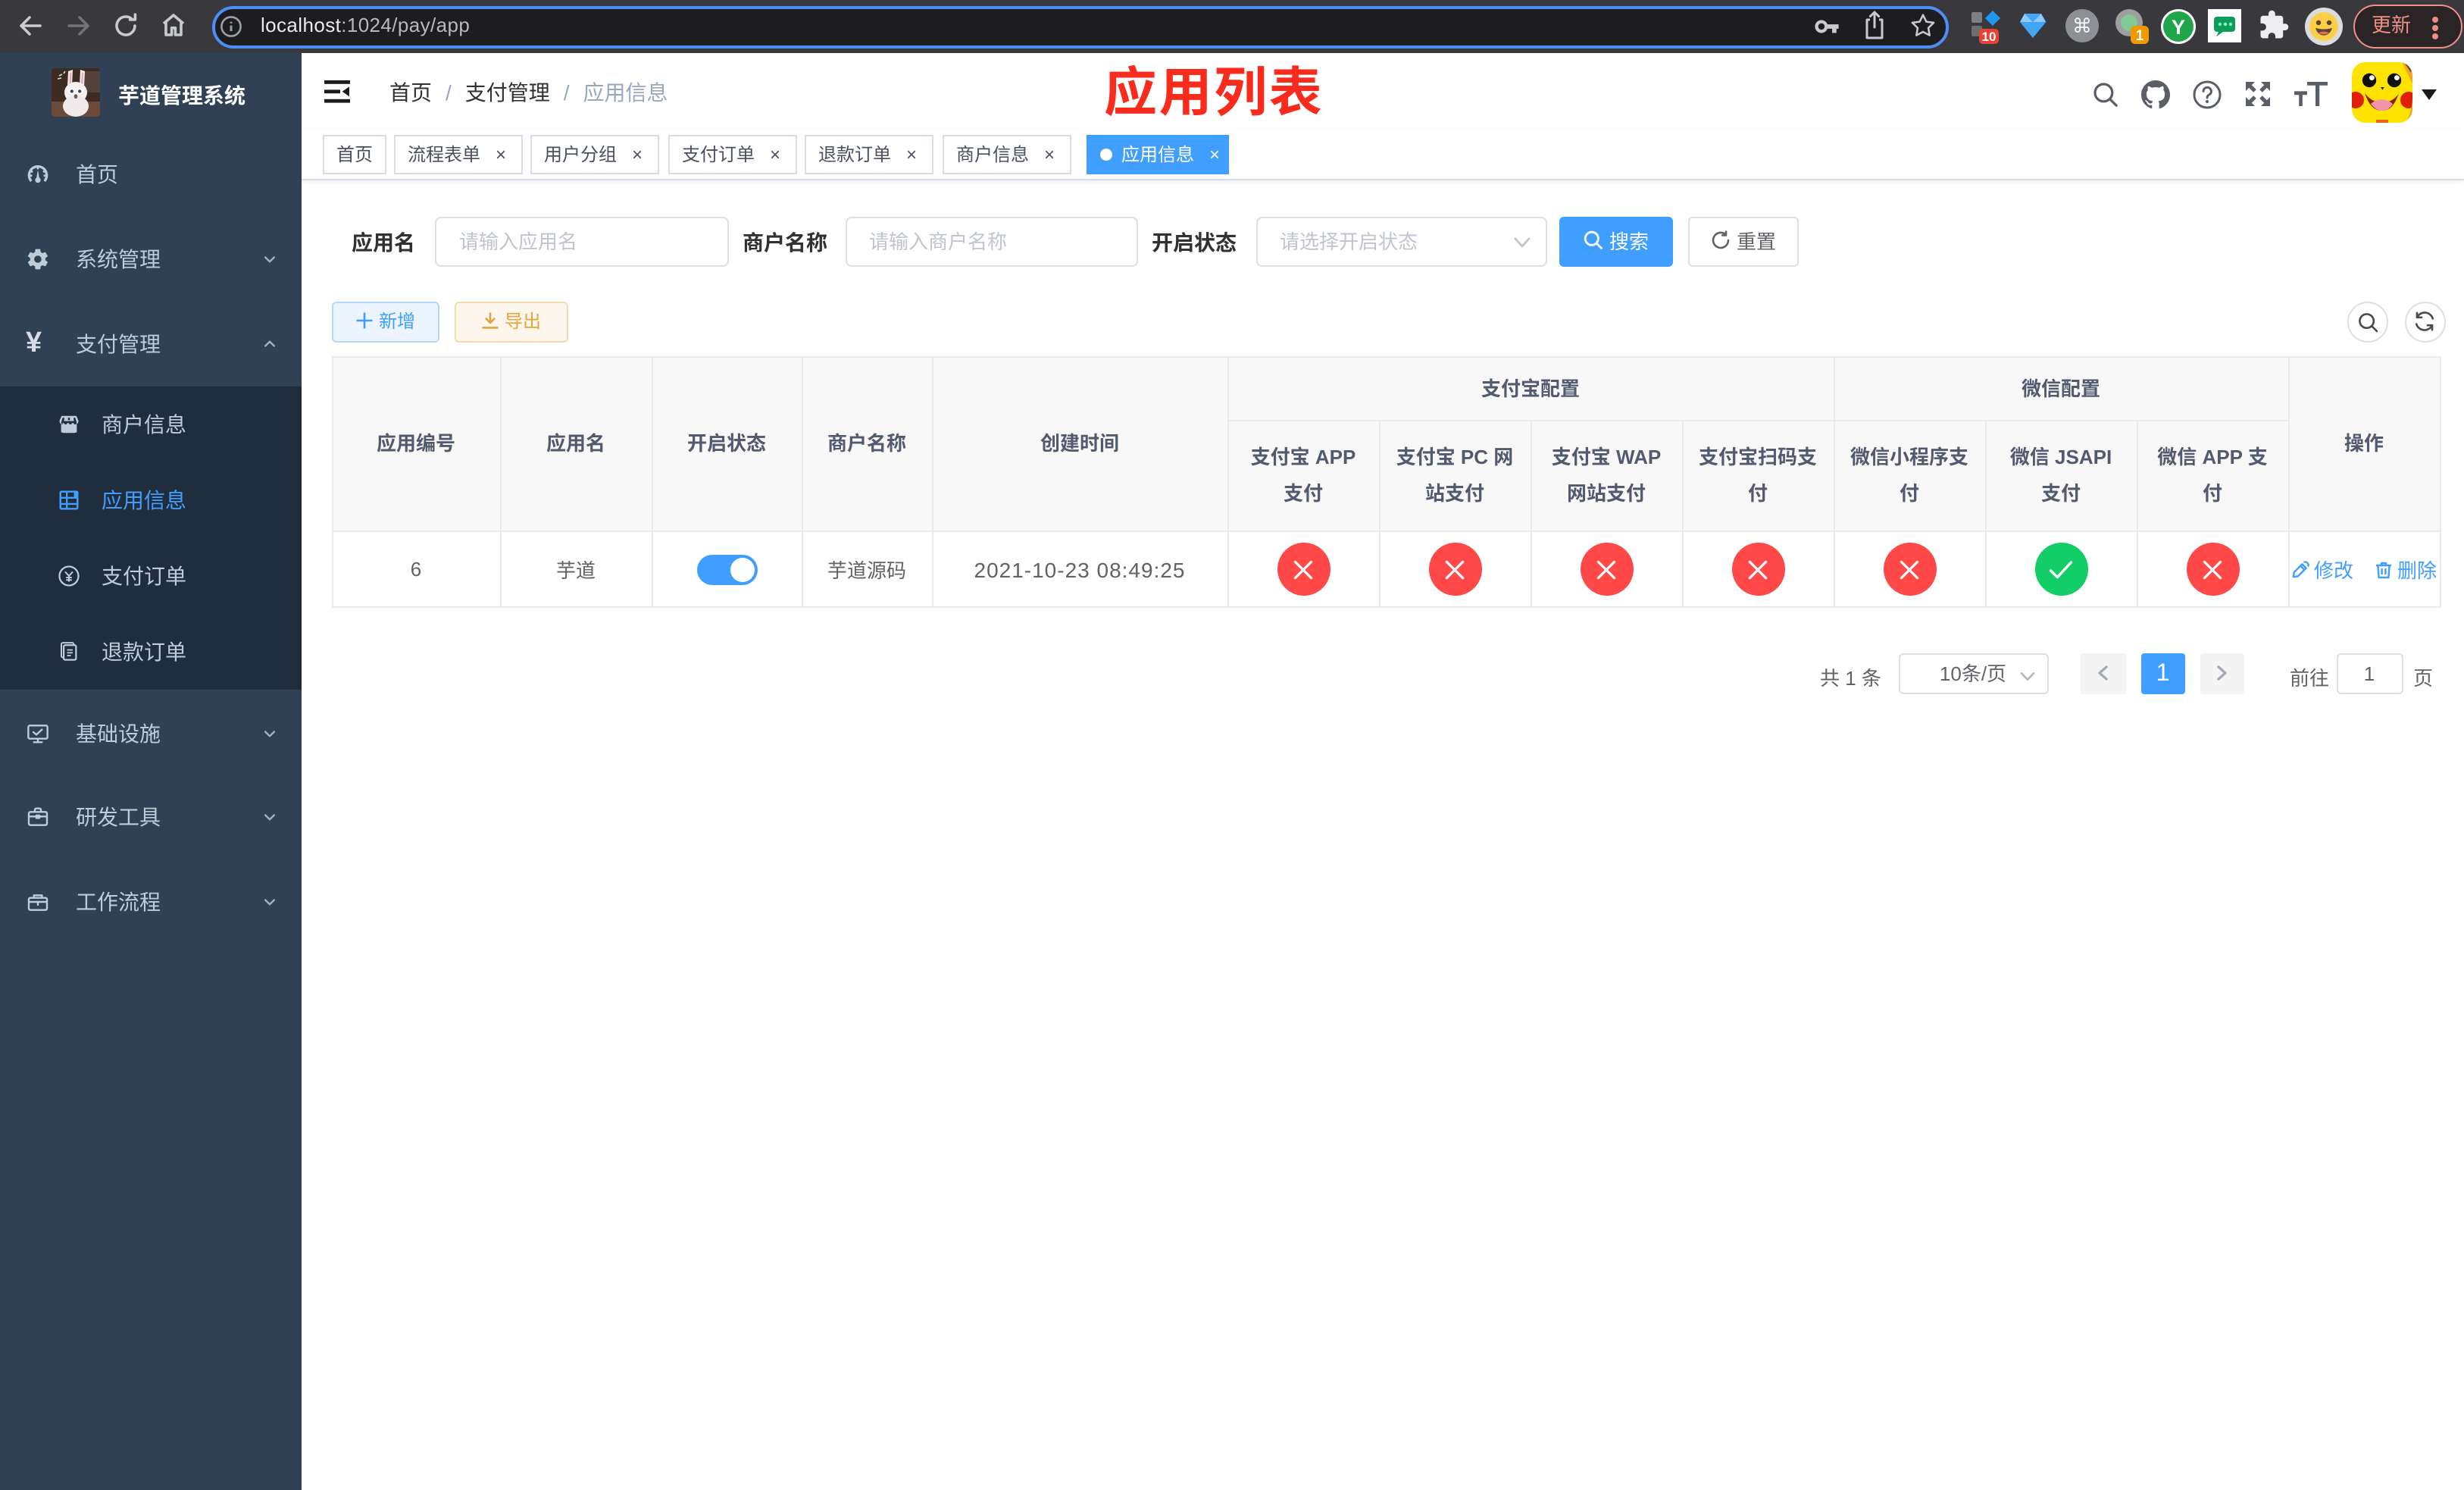 This screenshot has width=2464, height=1490. I want to click on svg-text: 10, so click(1989, 37).